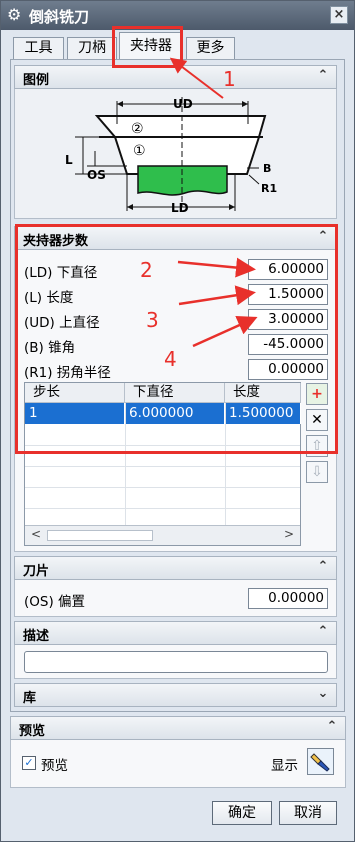 This screenshot has width=355, height=843. What do you see at coordinates (100, 535) in the screenshot?
I see `scrollbar-thumb` at bounding box center [100, 535].